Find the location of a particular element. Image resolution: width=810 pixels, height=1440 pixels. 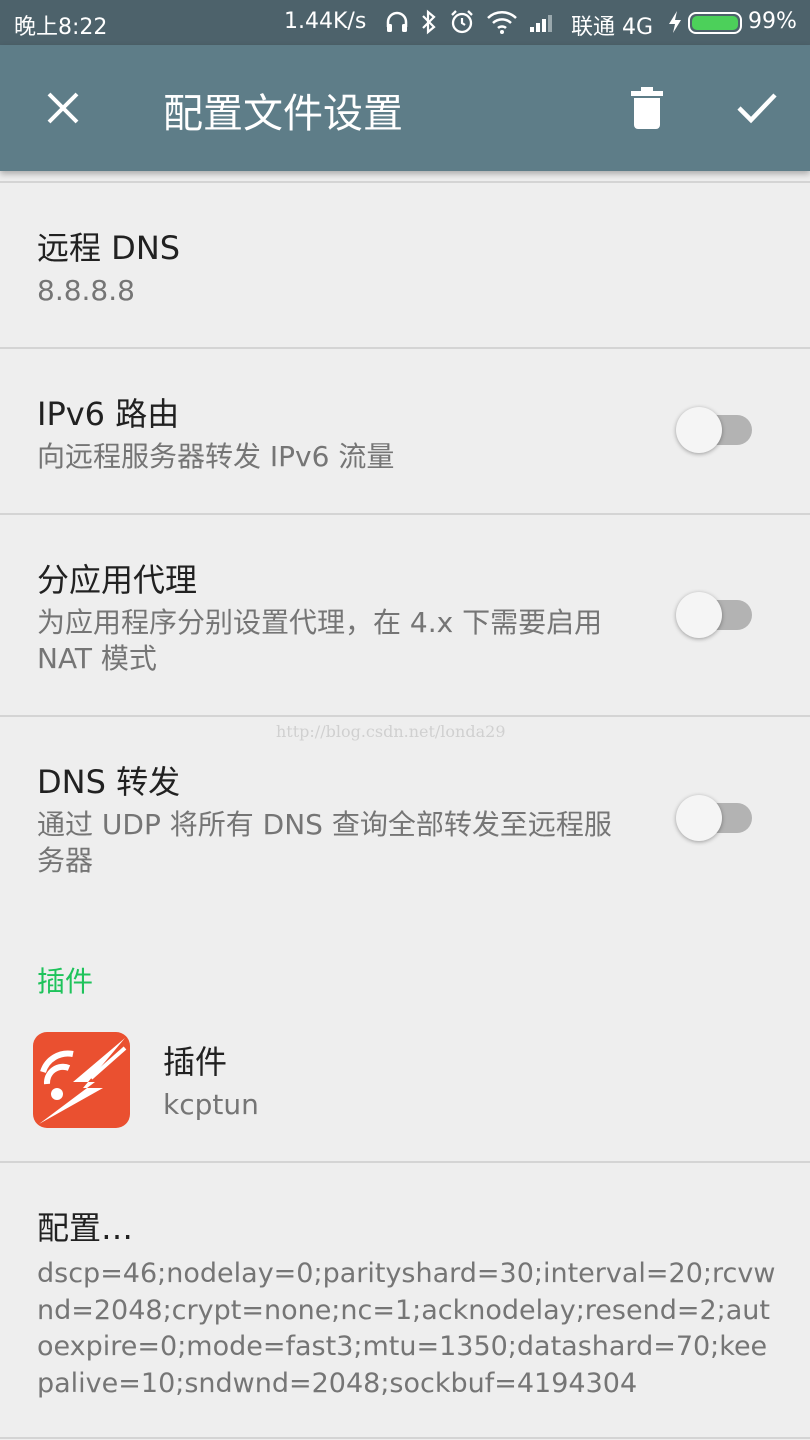

pref-title: IPv6 路由 is located at coordinates (108, 414).